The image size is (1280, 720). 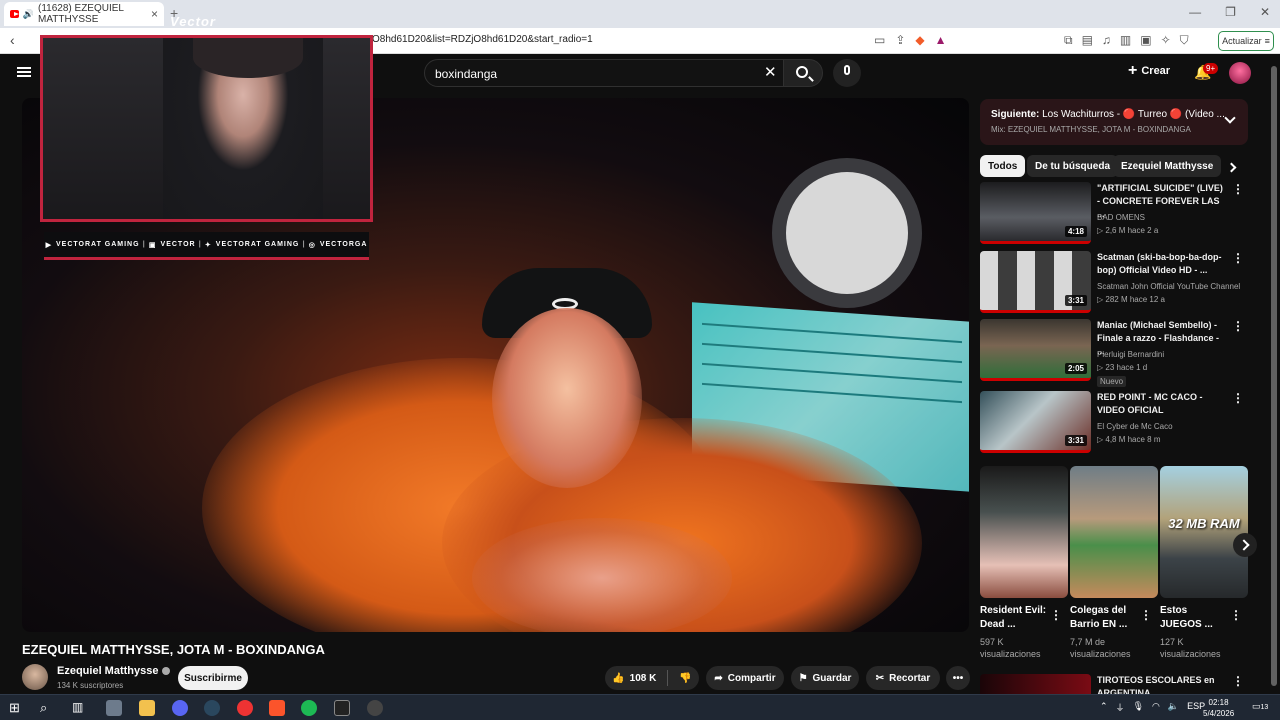 I want to click on ai-icon: ✧, so click(x=1166, y=40).